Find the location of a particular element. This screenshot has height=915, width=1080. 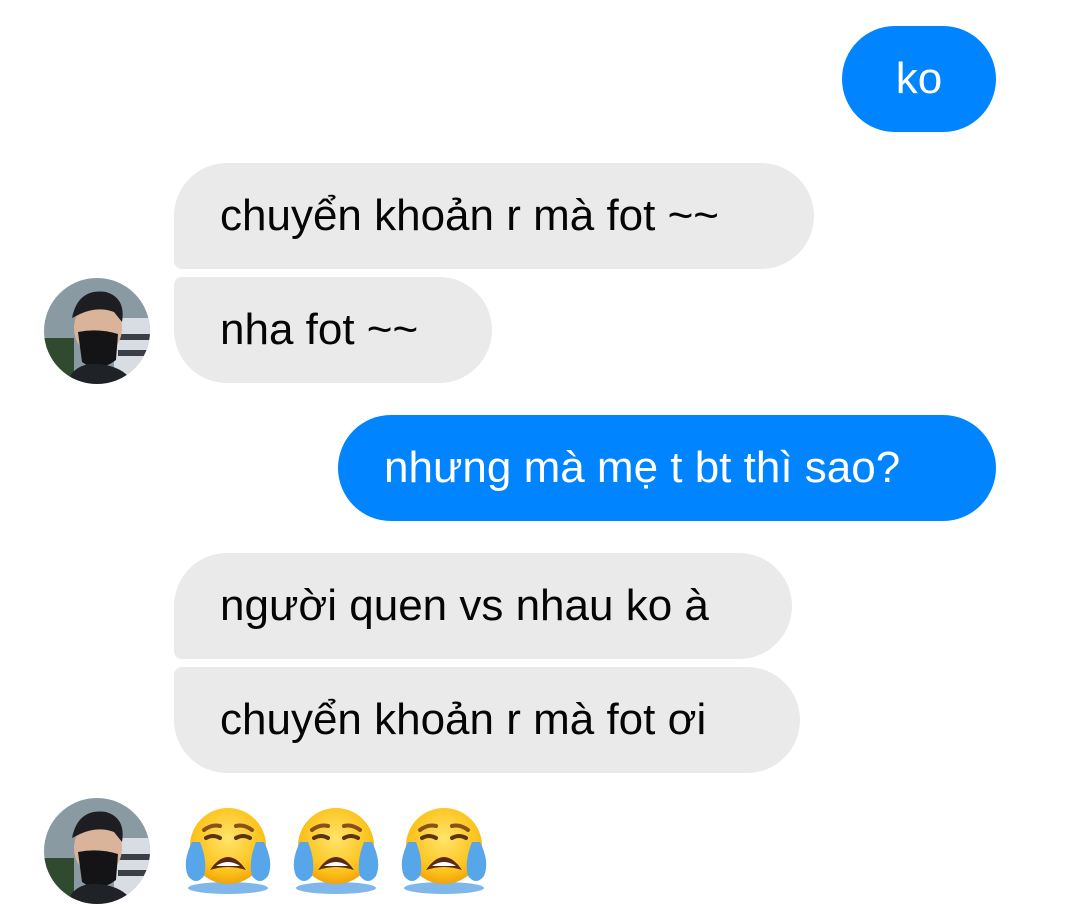

message-bubble-incoming: người quen vs nhau ko à is located at coordinates (483, 606).